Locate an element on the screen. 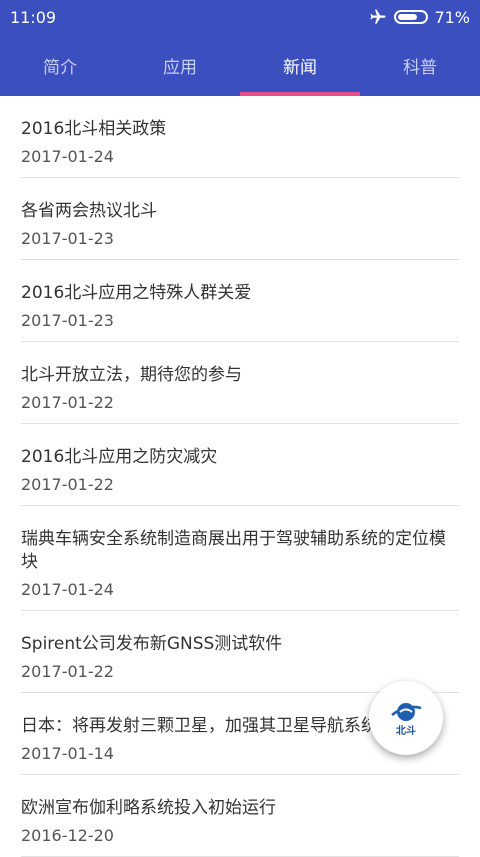 This screenshot has width=480, height=857. news-title: 各省两会热议北斗 is located at coordinates (89, 211).